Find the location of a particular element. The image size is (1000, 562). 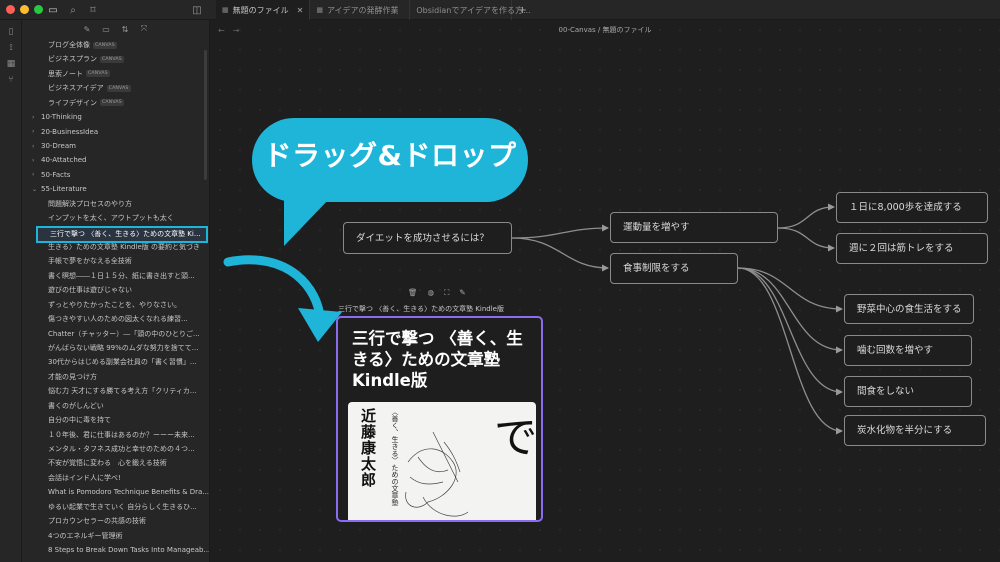

new-tab-button: + is located at coordinates (522, 10).